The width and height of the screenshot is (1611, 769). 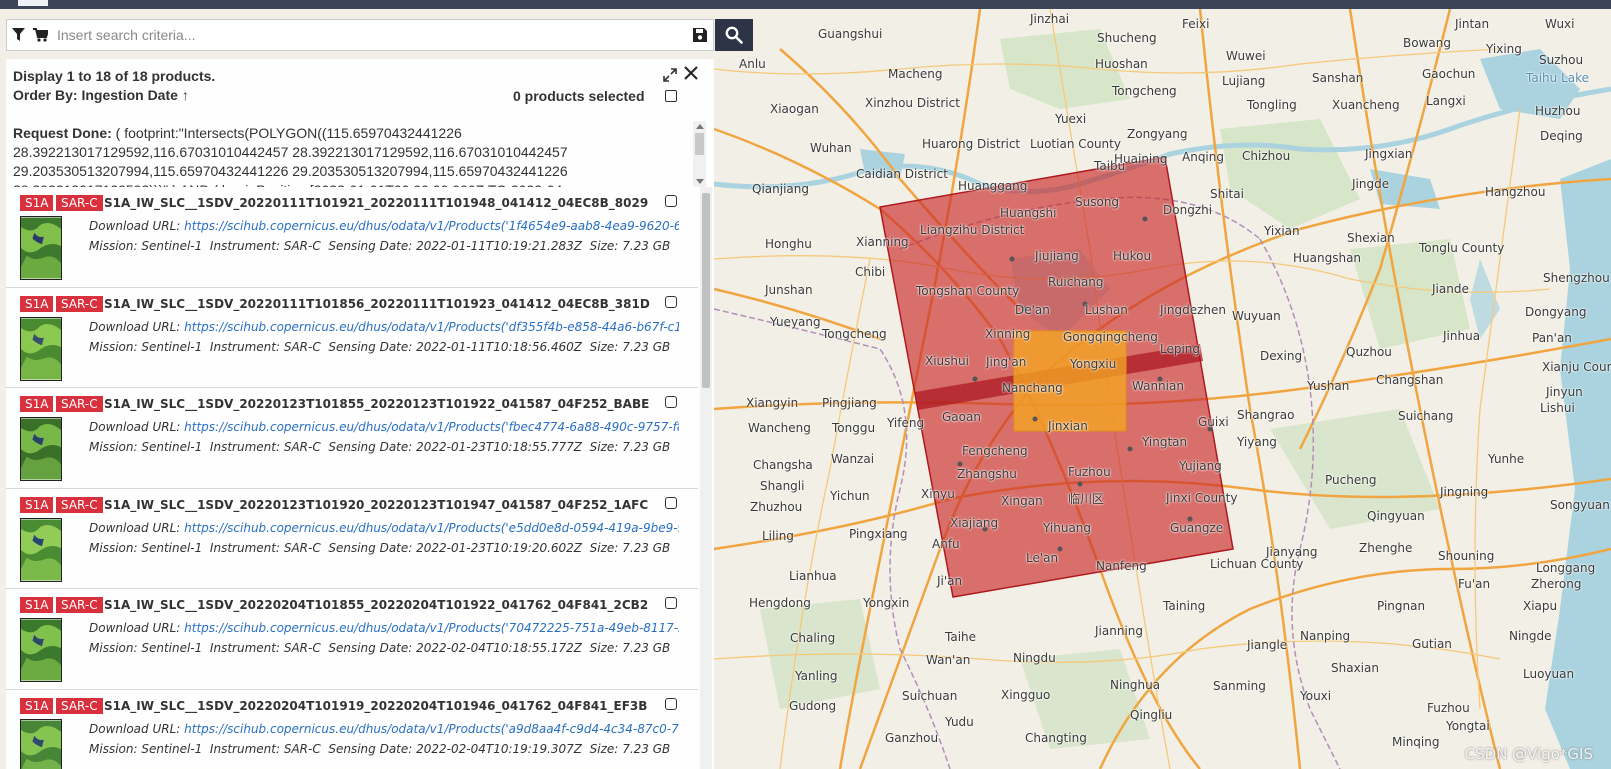 What do you see at coordinates (604, 447) in the screenshot?
I see `size-label: Size:` at bounding box center [604, 447].